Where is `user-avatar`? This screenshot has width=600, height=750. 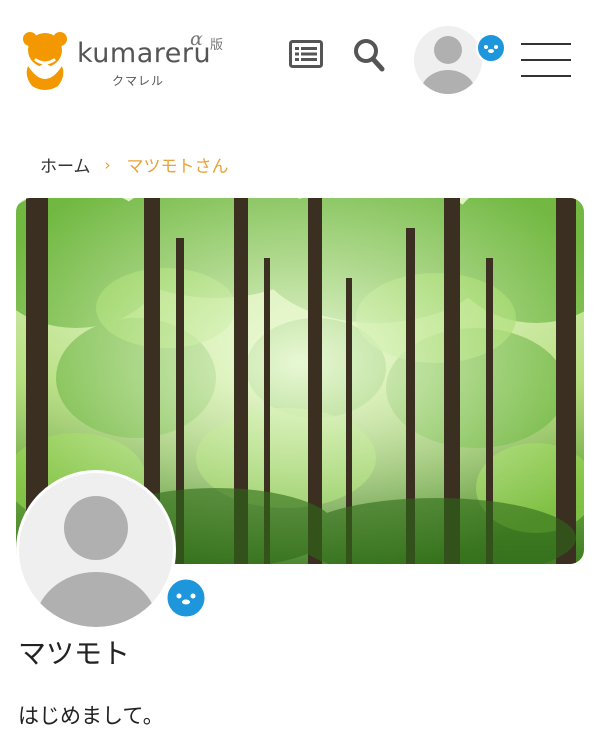
user-avatar is located at coordinates (448, 60).